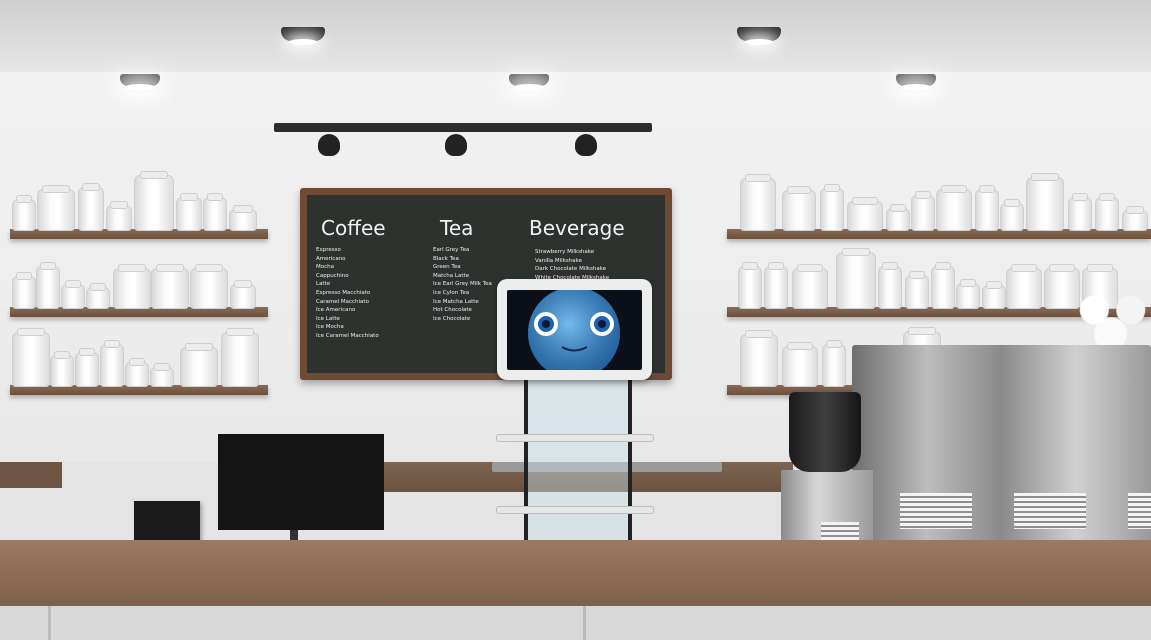  I want to click on menu-item: Green Tea, so click(447, 267).